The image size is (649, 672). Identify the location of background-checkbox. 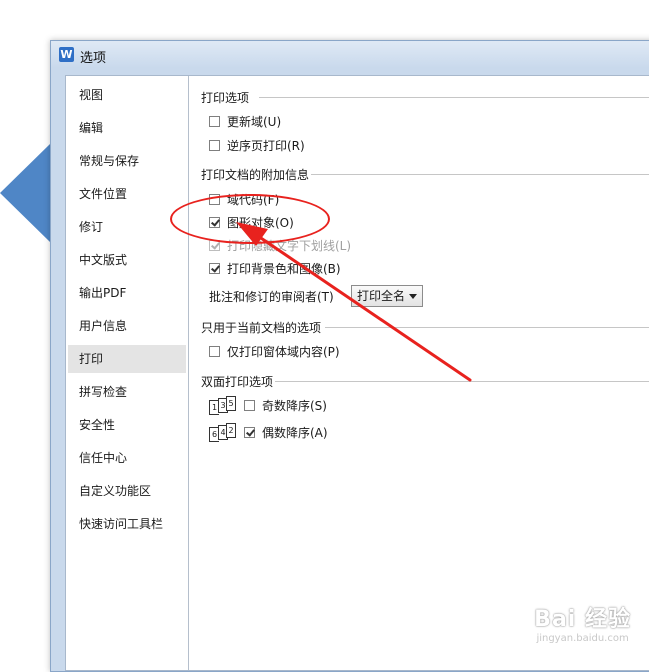
(214, 268).